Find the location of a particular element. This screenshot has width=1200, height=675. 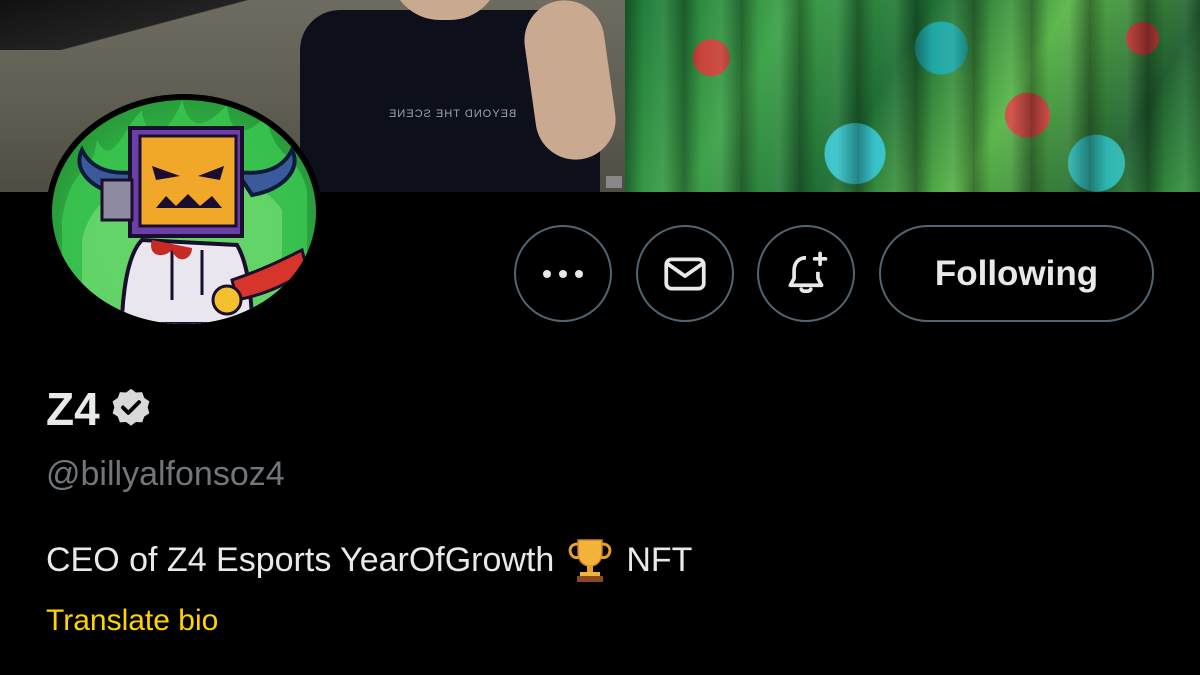

banner-shelf is located at coordinates (130, 25).